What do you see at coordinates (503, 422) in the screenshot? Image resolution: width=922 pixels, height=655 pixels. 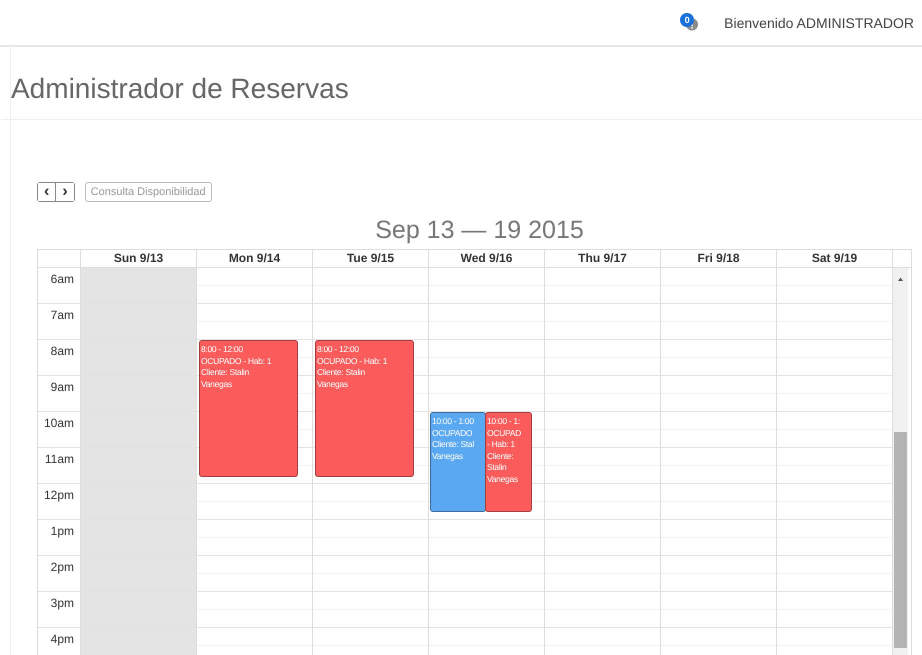 I see `event-text: 10:00 - 1:` at bounding box center [503, 422].